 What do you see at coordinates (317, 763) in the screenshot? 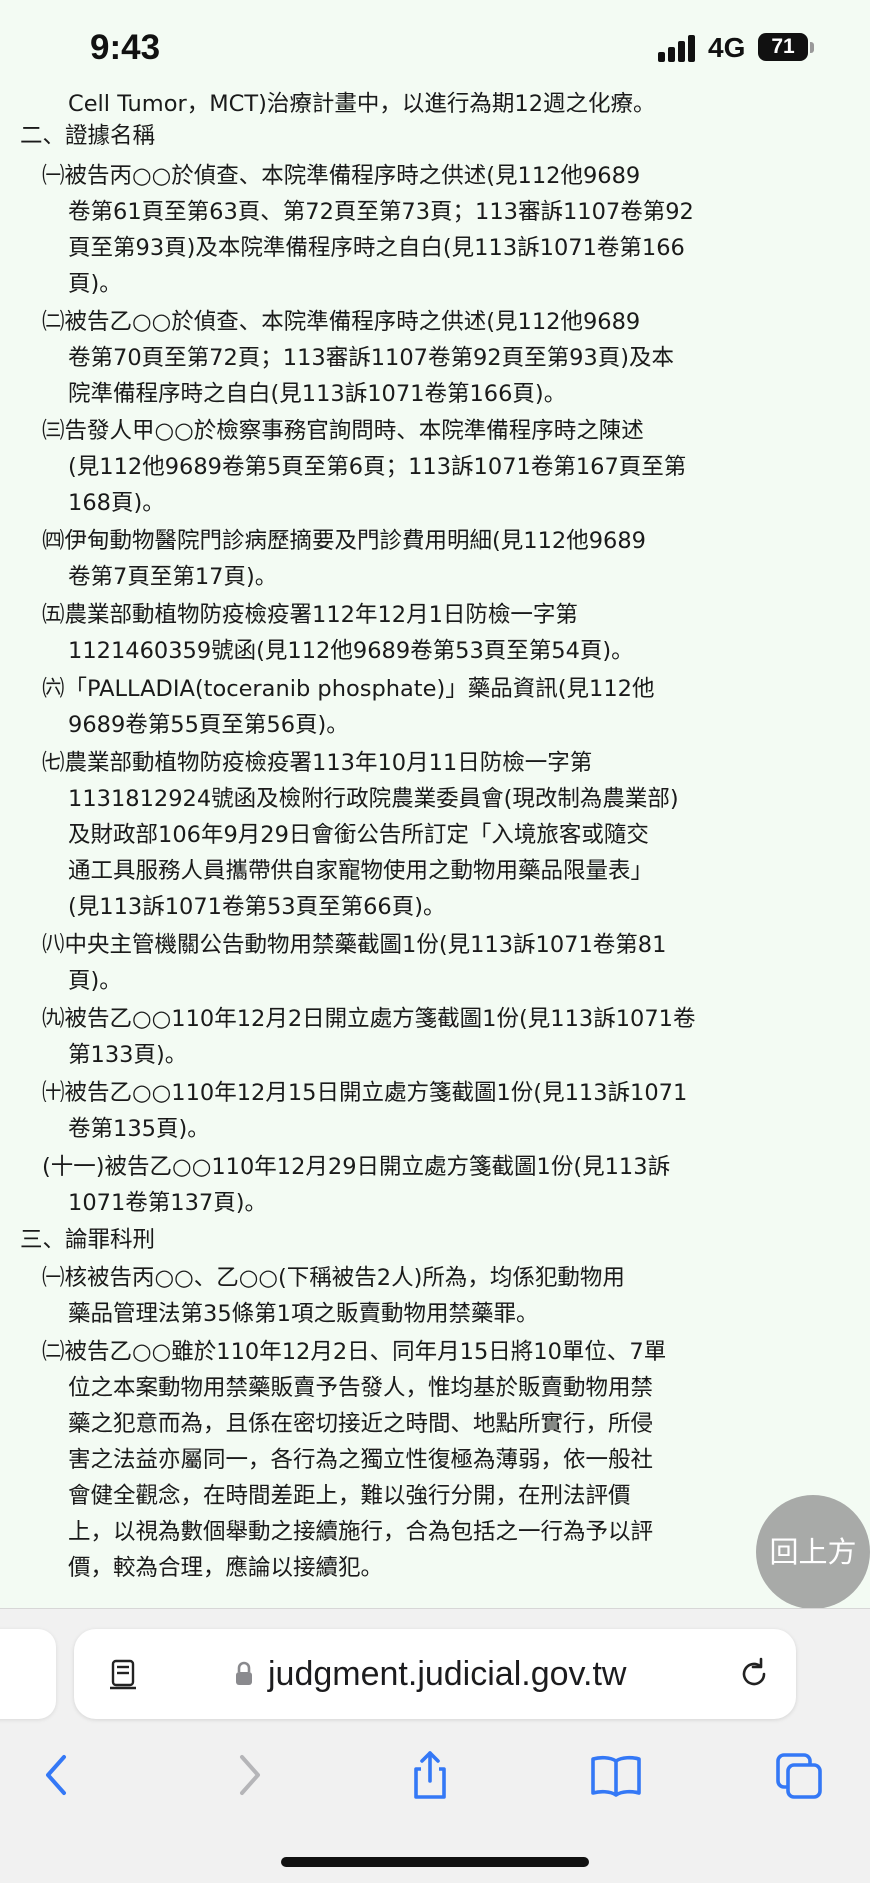
I see `evidence-item: ㈦農業部動植物防疫檢疫署113年10月11日防檢一字第` at bounding box center [317, 763].